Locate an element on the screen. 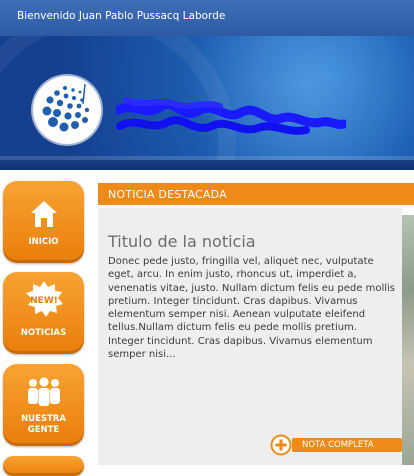 The height and width of the screenshot is (476, 414). read-full-note-pill: NOTA COMPLETA is located at coordinates (347, 445).